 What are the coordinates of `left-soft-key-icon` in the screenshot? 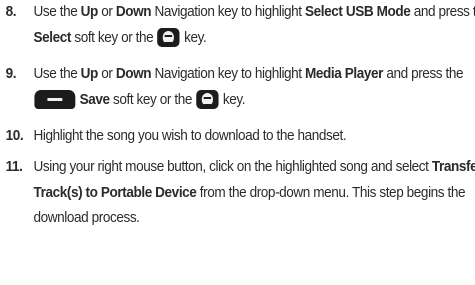 It's located at (55, 99).